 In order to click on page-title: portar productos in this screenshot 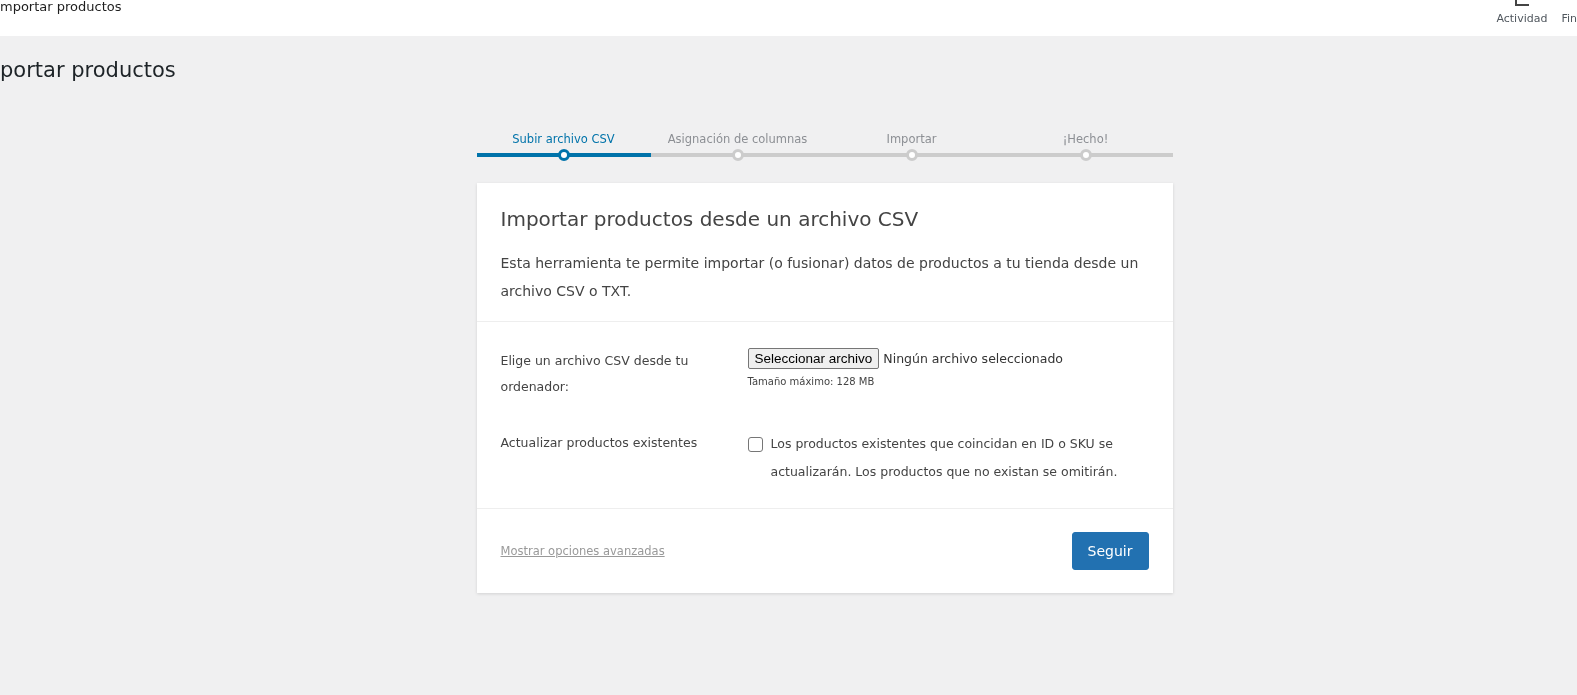, I will do `click(88, 70)`.